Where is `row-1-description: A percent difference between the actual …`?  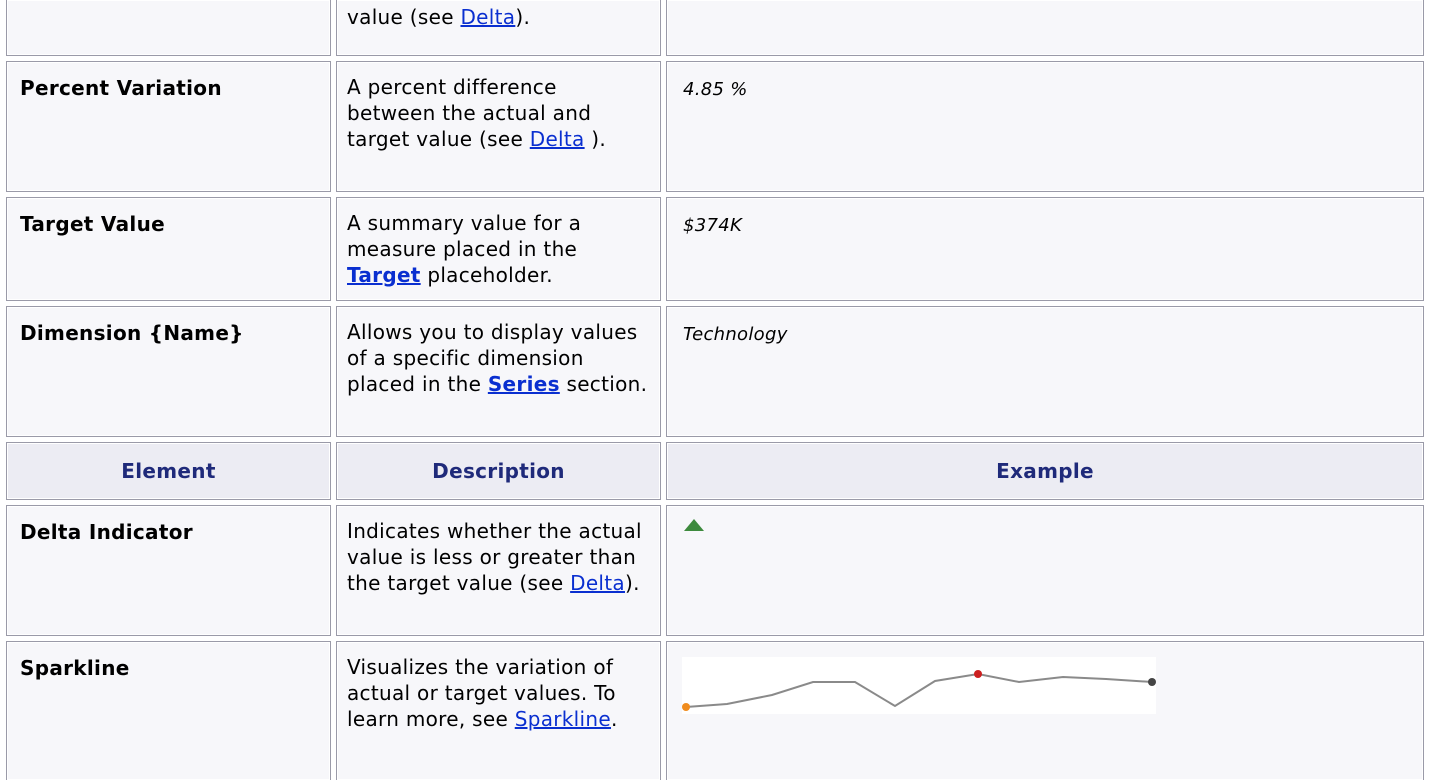
row-1-description: A percent difference between the actual … is located at coordinates (477, 113).